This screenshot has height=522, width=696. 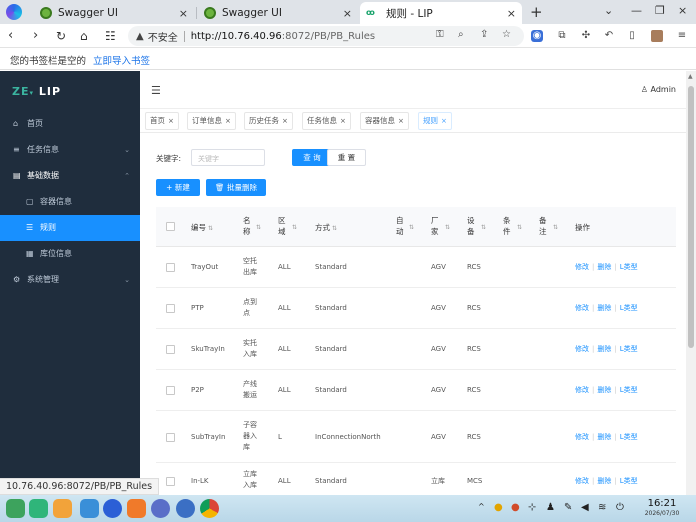 What do you see at coordinates (660, 10) in the screenshot?
I see `restore-icon: ❐` at bounding box center [660, 10].